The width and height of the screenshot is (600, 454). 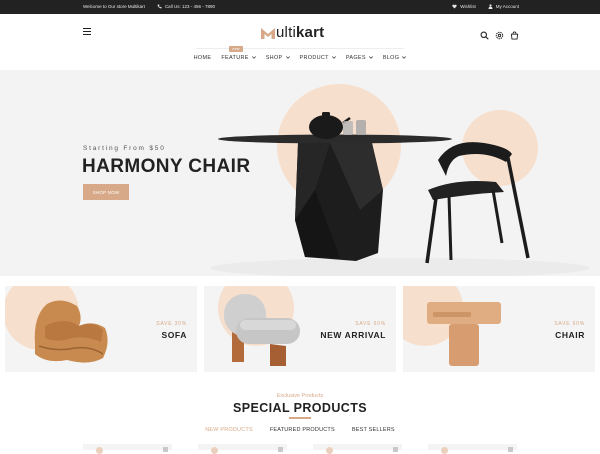 I want to click on logo: ulti kart, so click(x=292, y=32).